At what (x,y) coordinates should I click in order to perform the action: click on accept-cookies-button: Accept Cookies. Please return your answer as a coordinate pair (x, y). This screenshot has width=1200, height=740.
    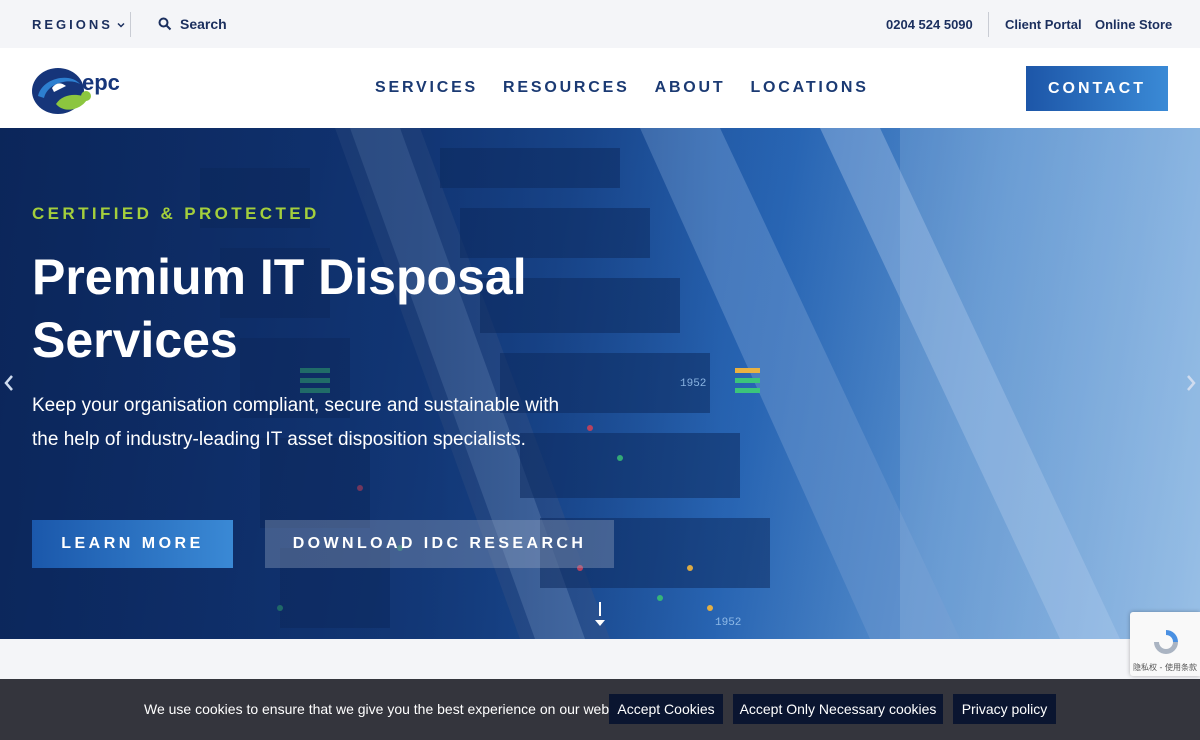
    Looking at the image, I should click on (666, 709).